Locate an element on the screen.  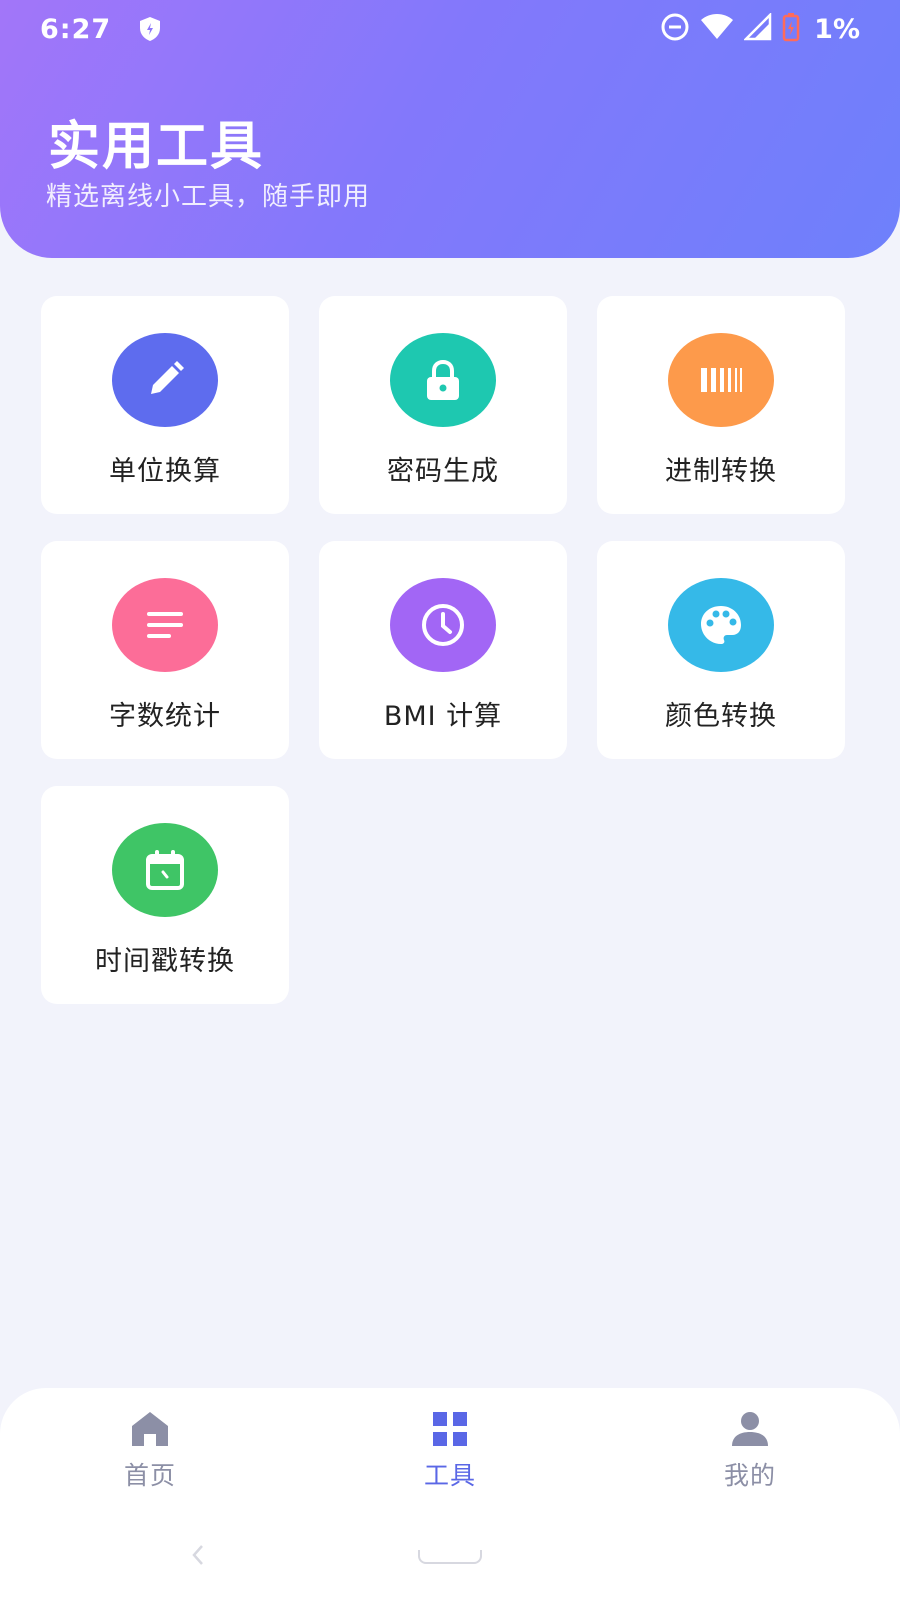
tool-card-color-conversion: 颜色转换 is located at coordinates (721, 650).